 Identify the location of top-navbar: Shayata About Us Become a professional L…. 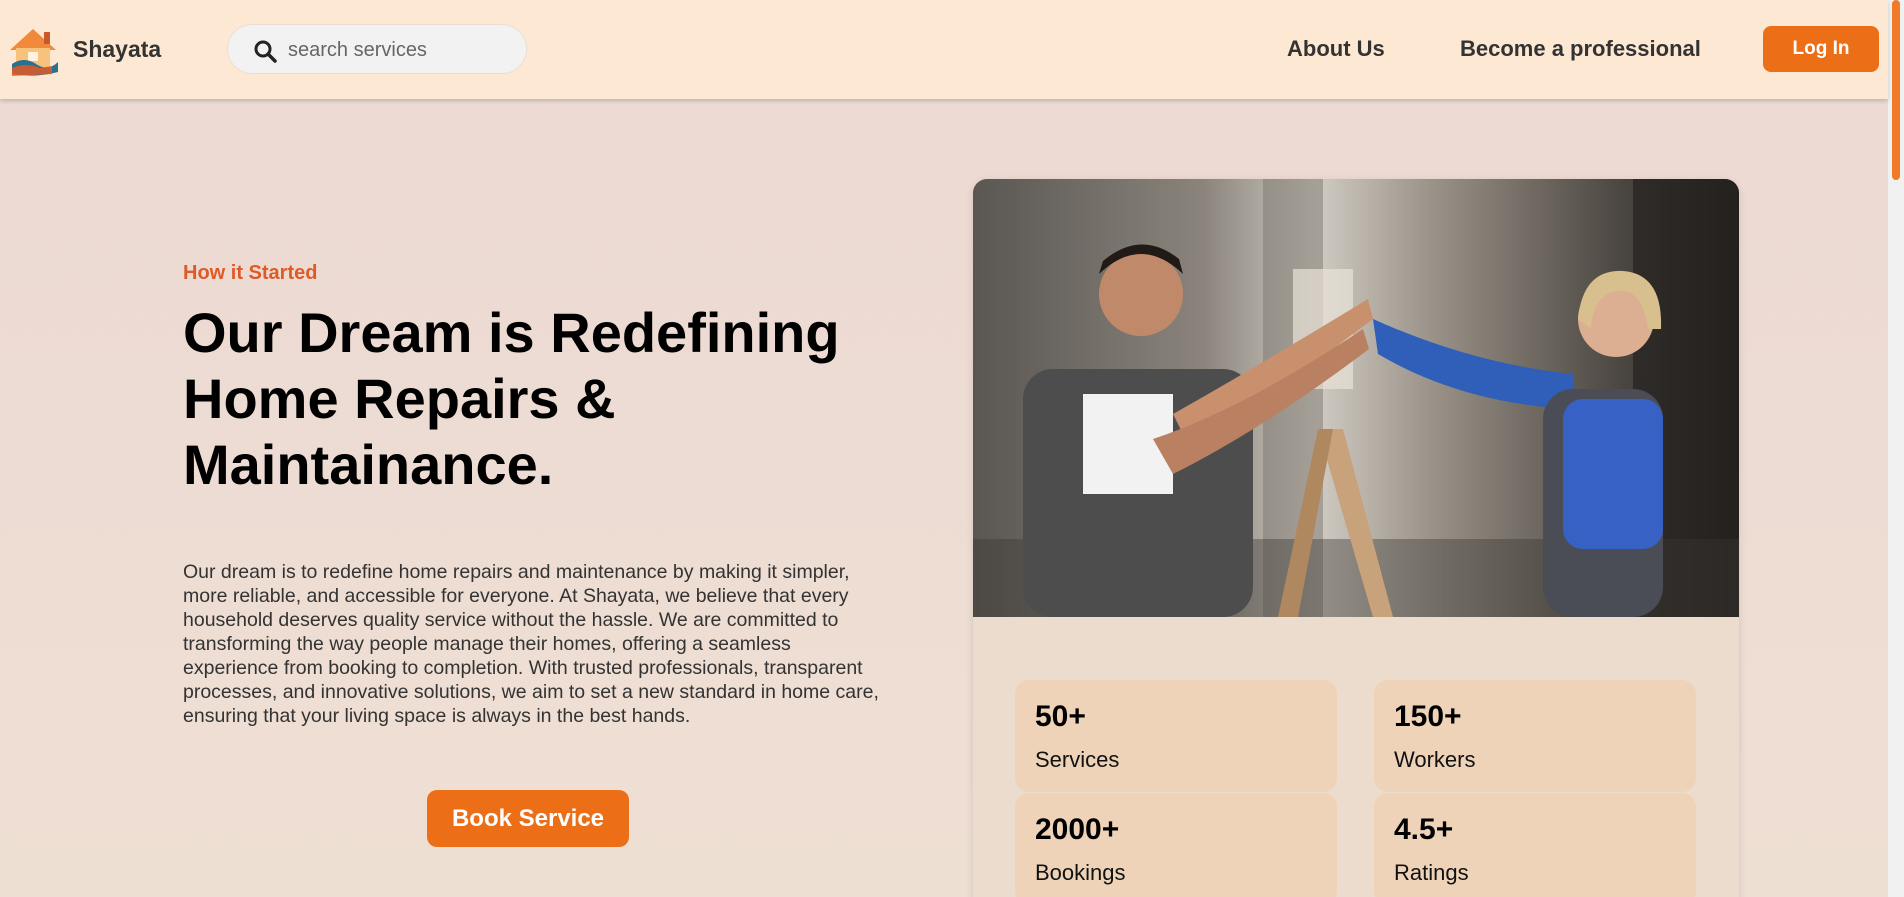
(944, 49).